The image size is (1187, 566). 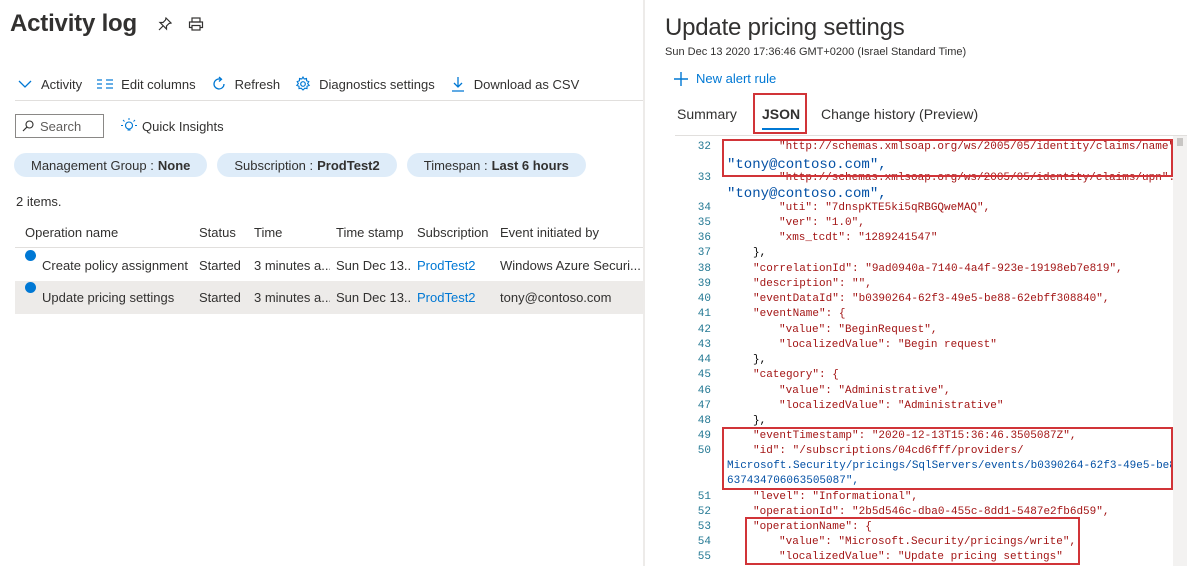 I want to click on filter-management-group: Management Group : None, so click(x=111, y=165).